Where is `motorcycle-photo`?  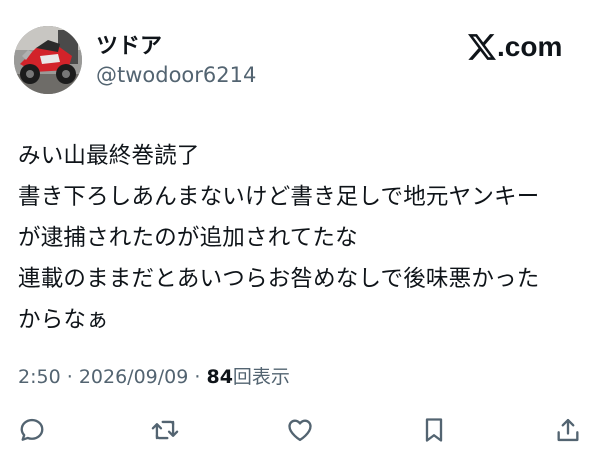 motorcycle-photo is located at coordinates (48, 60).